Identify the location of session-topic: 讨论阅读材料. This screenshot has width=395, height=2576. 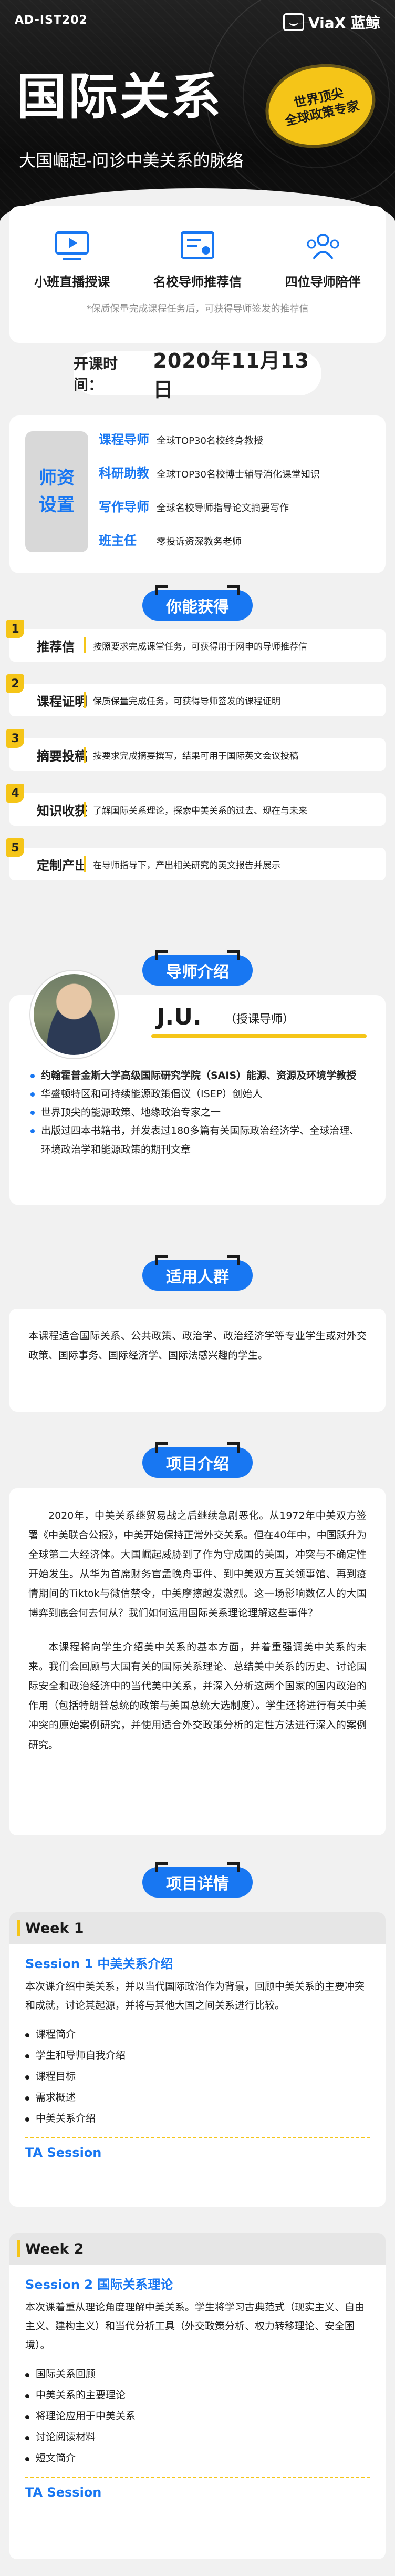
(197, 2437).